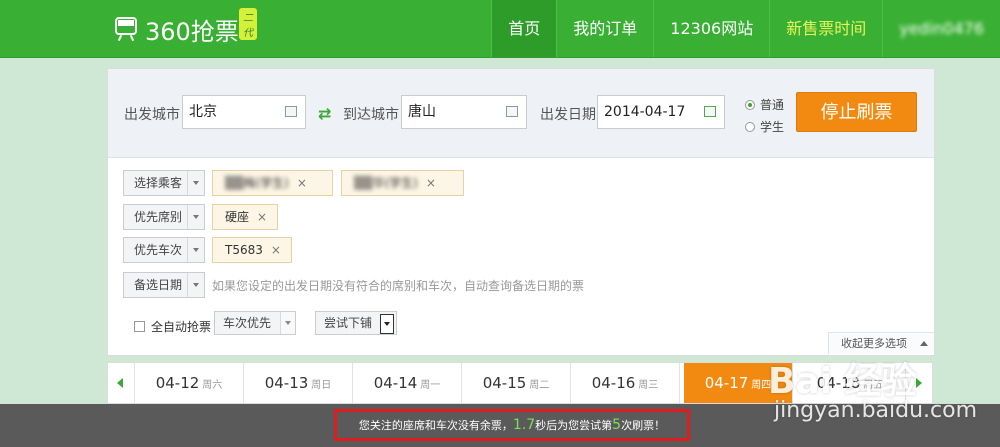  What do you see at coordinates (121, 383) in the screenshot?
I see `prev-arrow-icon` at bounding box center [121, 383].